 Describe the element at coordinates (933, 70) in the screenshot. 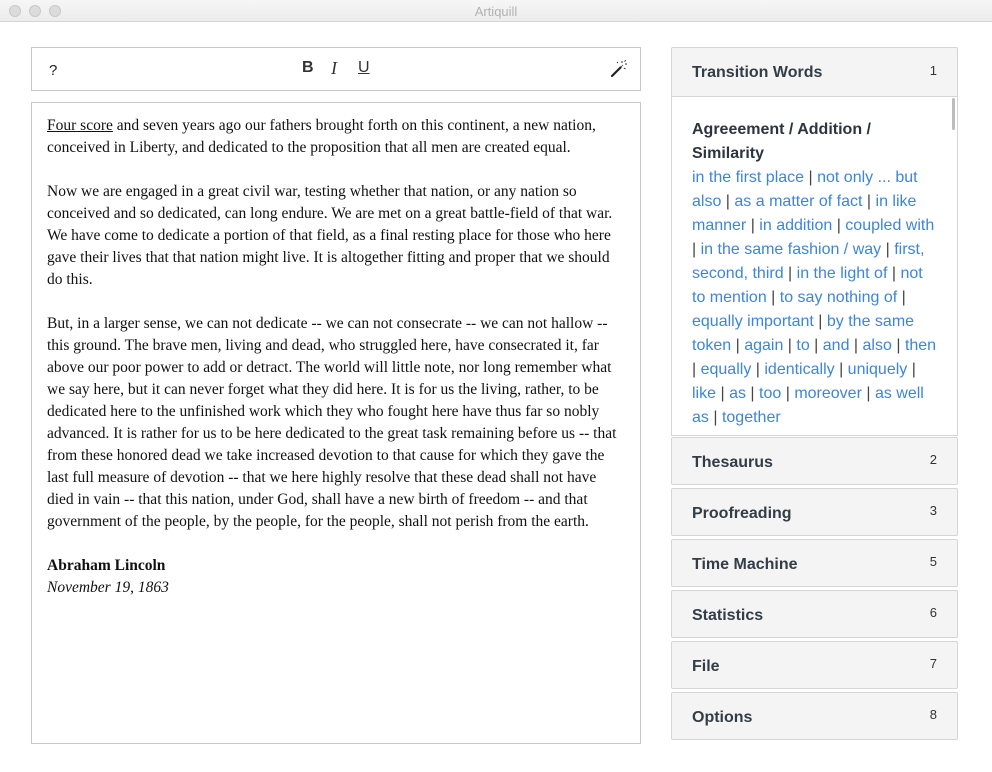

I see `panel-shortcut-number: 1` at that location.